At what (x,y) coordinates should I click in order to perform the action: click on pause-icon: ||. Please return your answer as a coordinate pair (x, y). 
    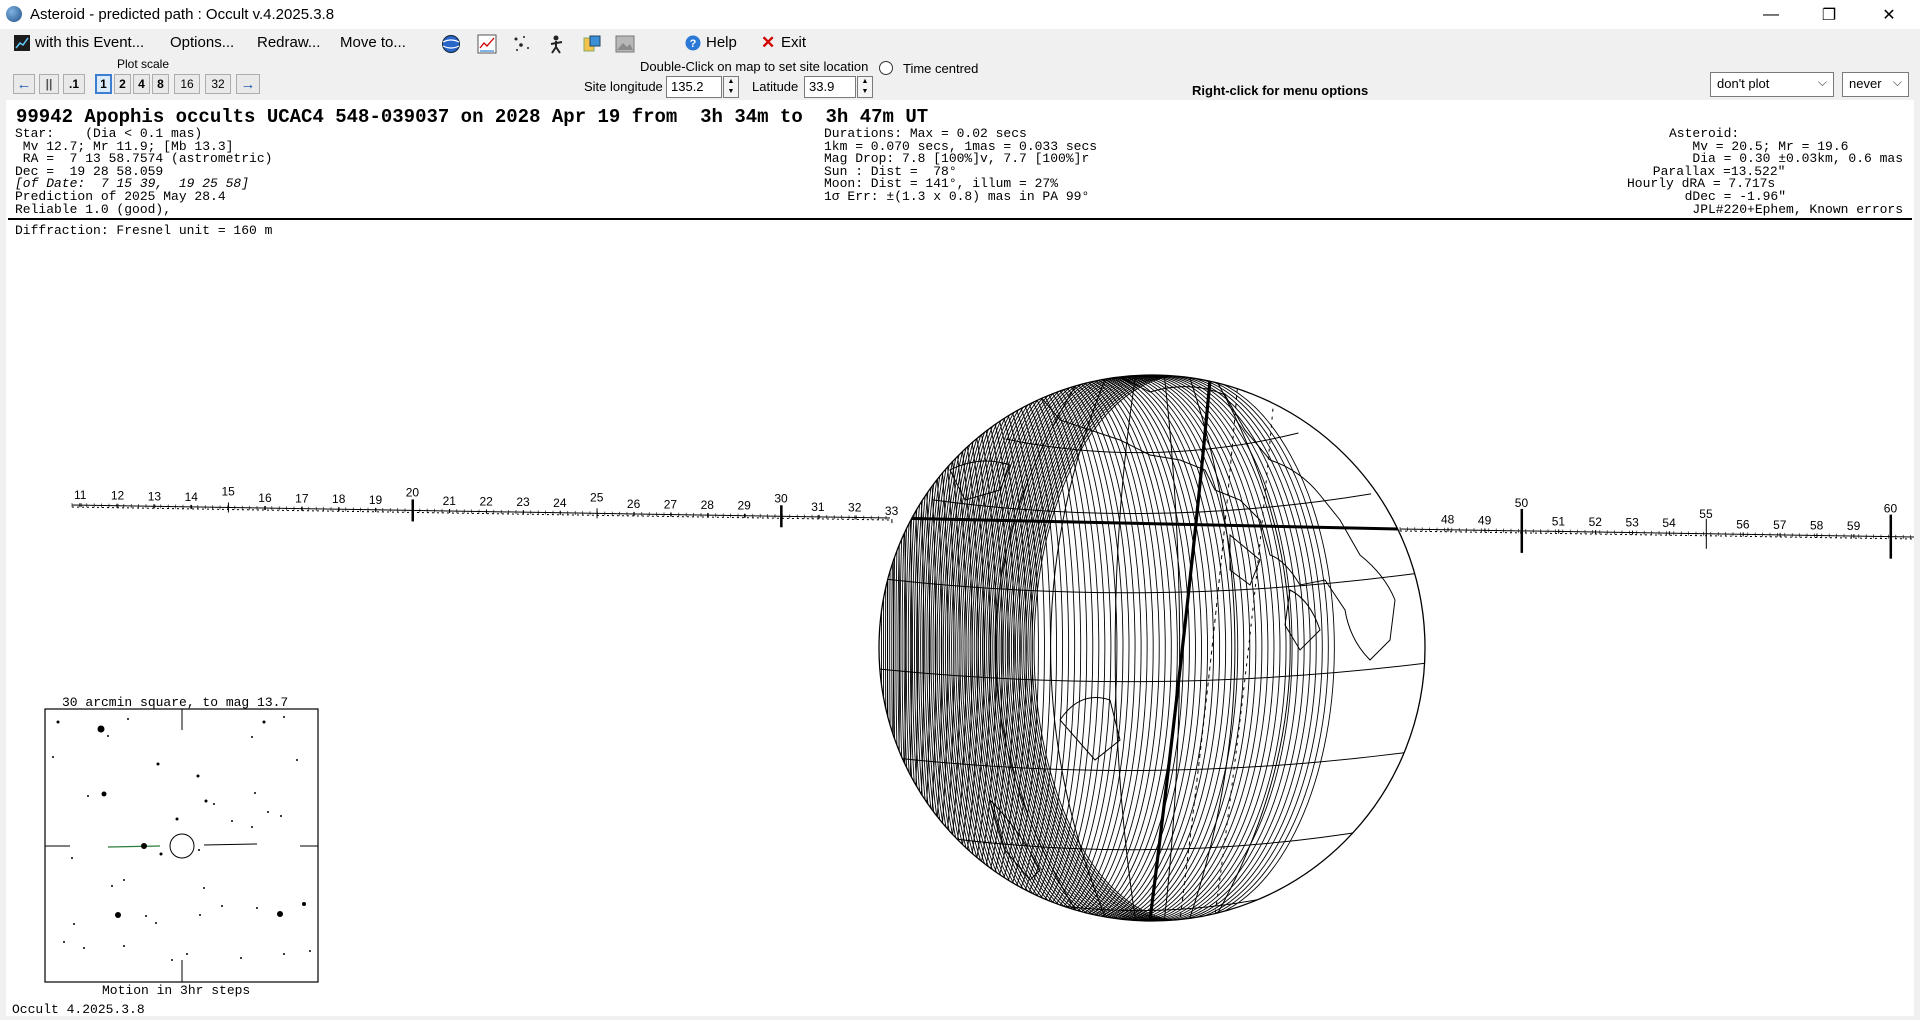
    Looking at the image, I should click on (49, 84).